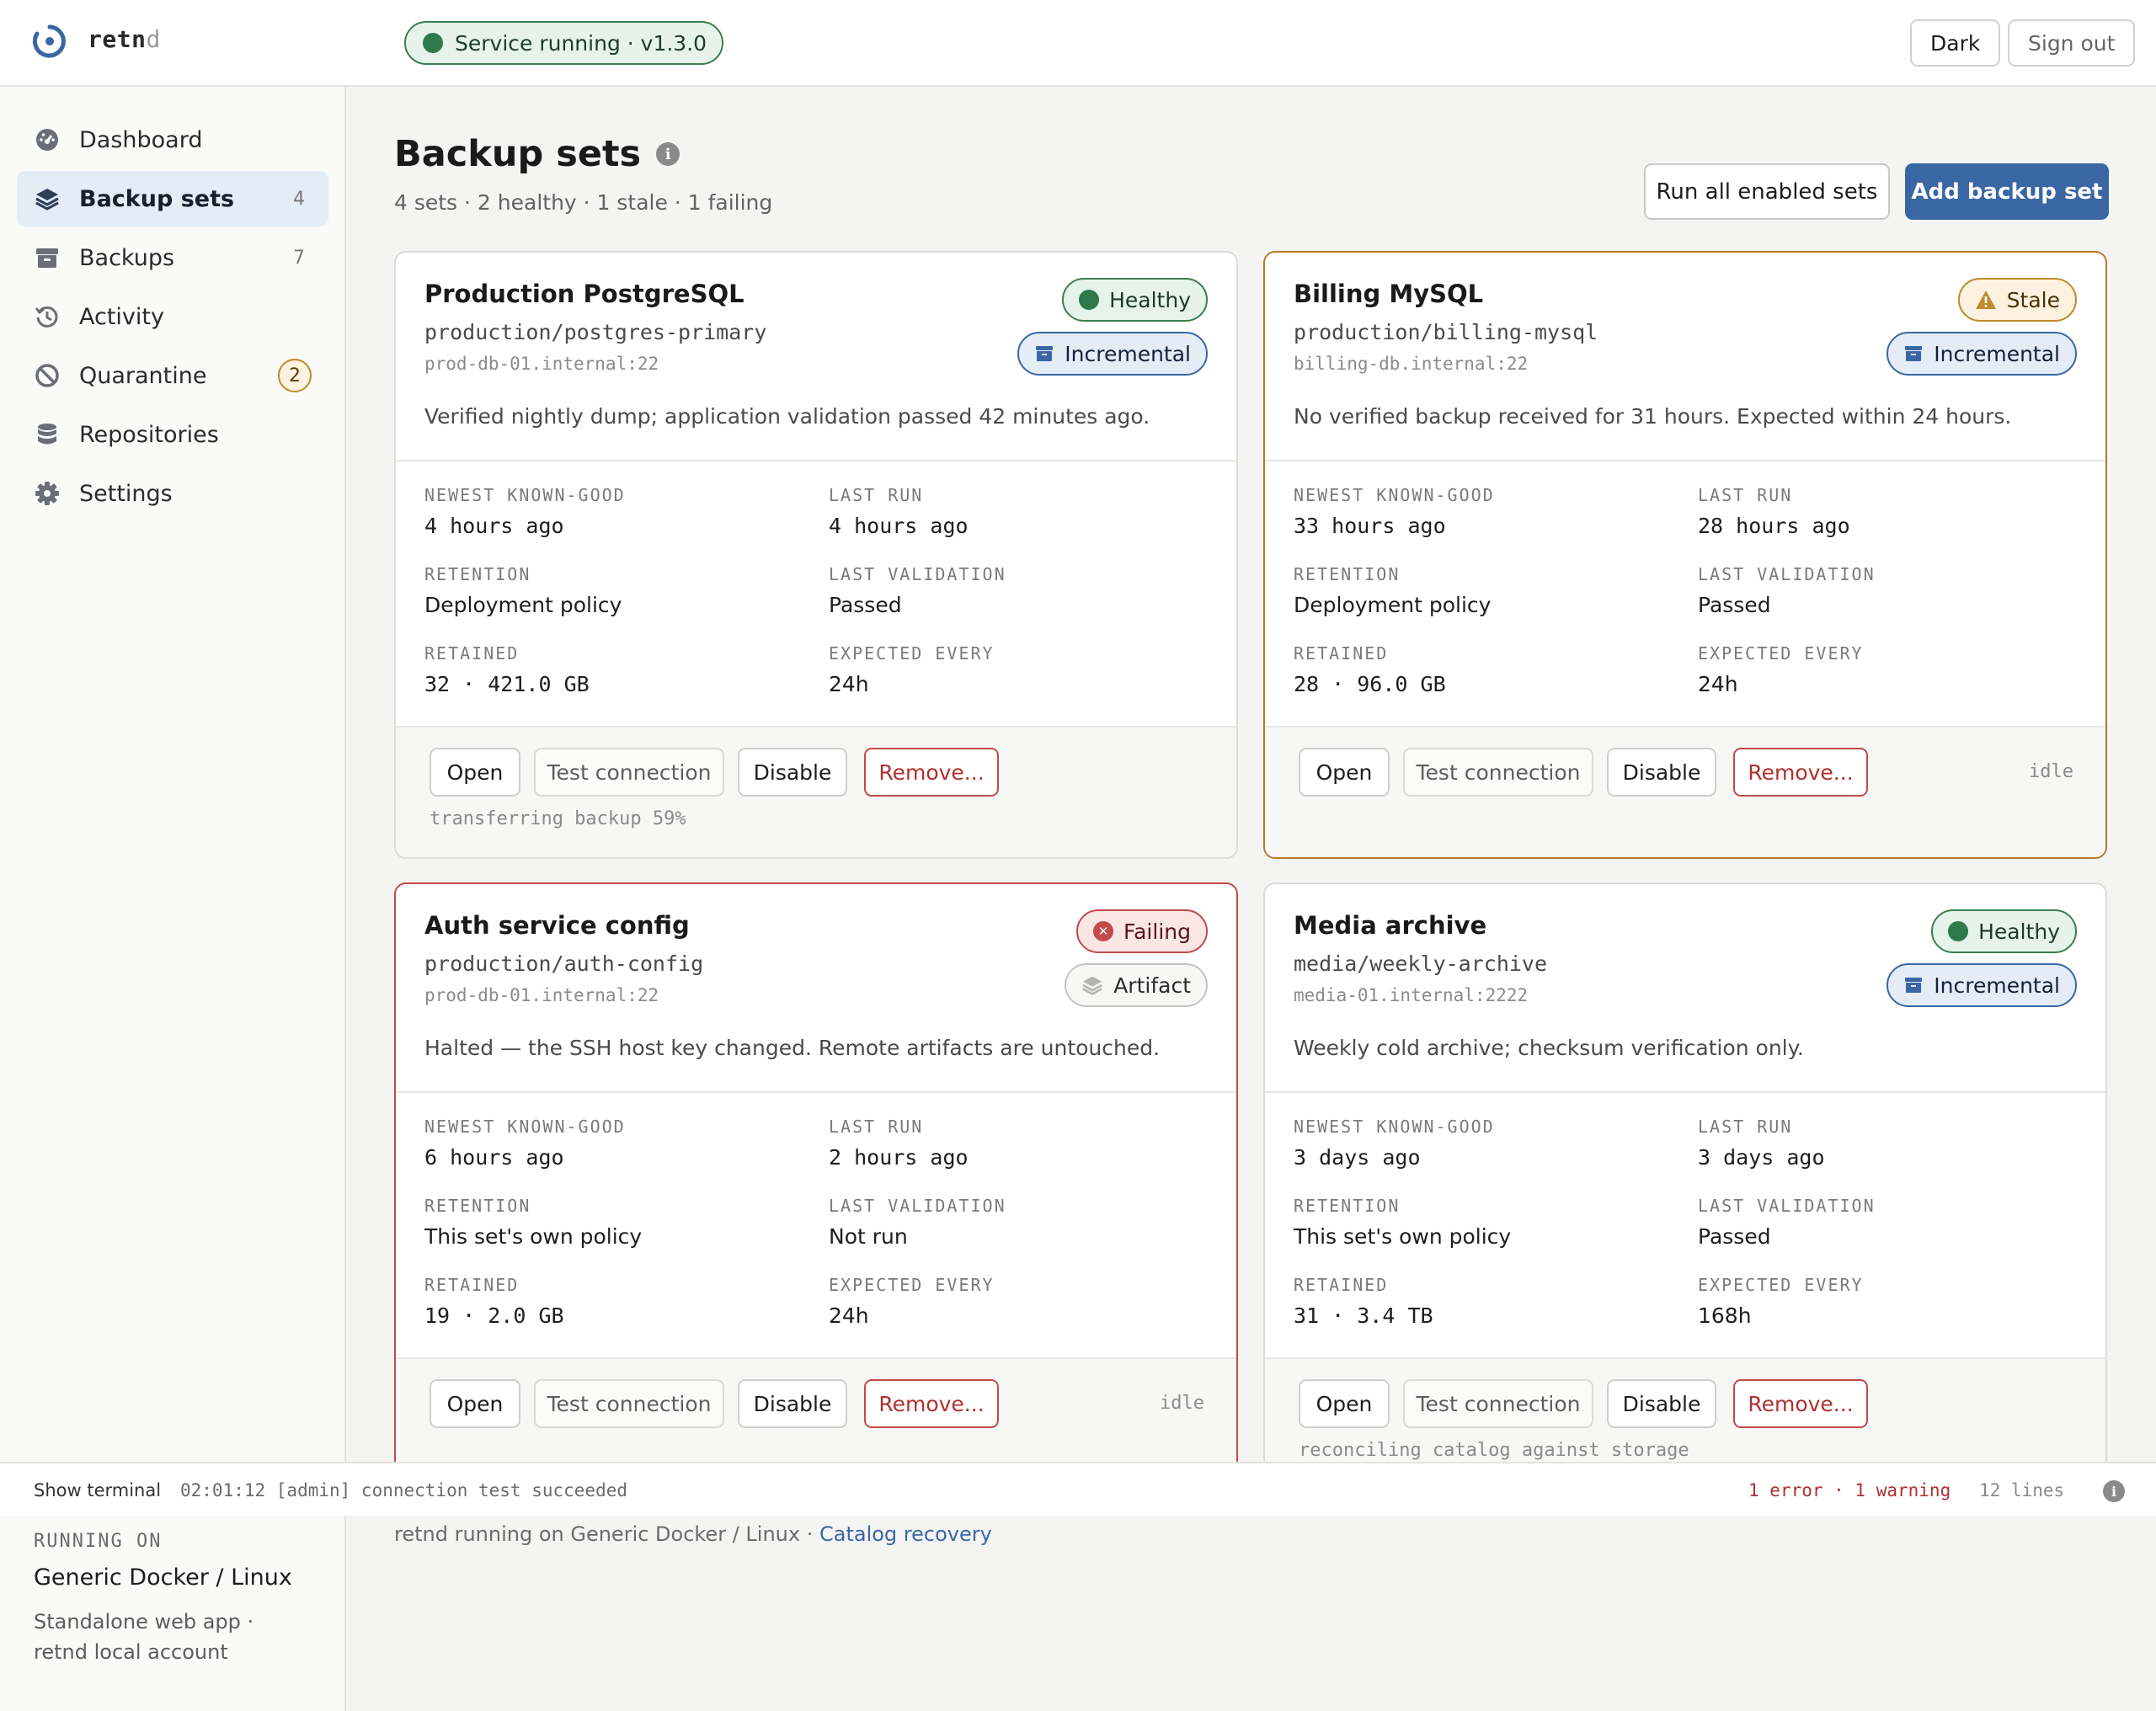 The height and width of the screenshot is (1711, 2156). Describe the element at coordinates (157, 198) in the screenshot. I see `sidebar-item-label: Backup sets` at that location.